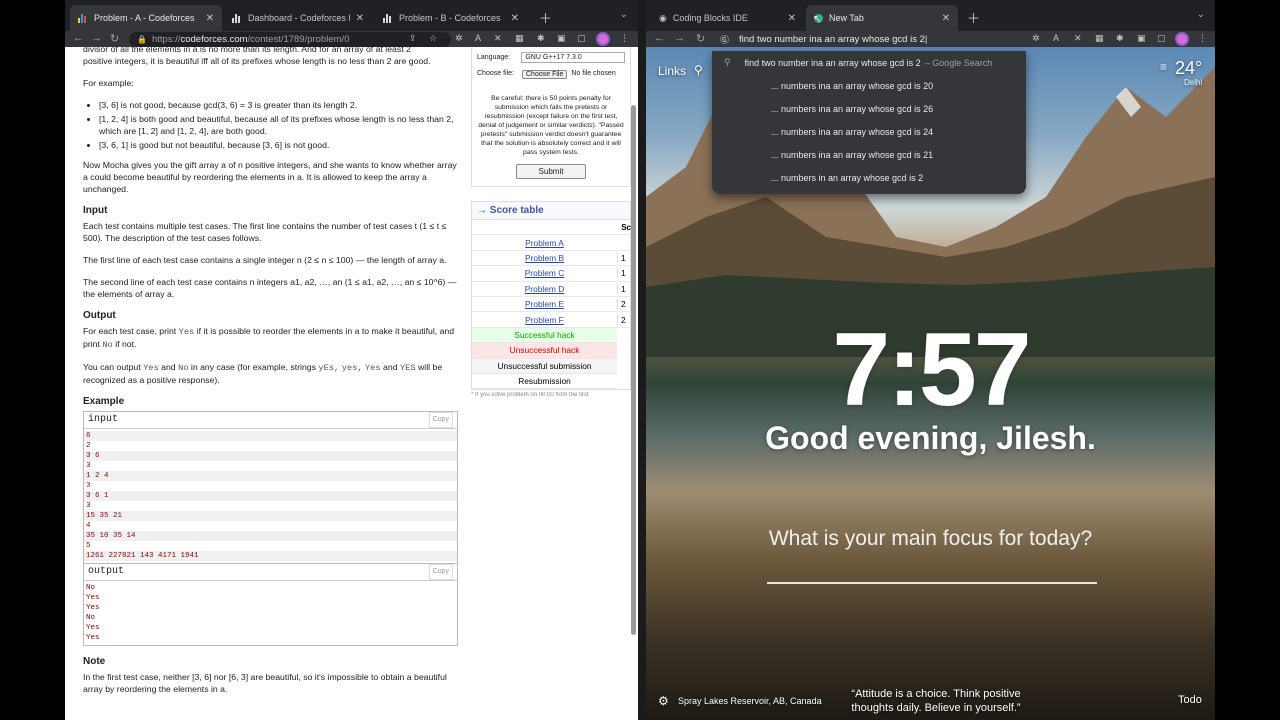 This screenshot has width=1280, height=720. What do you see at coordinates (633, 370) in the screenshot?
I see `scrollbar` at bounding box center [633, 370].